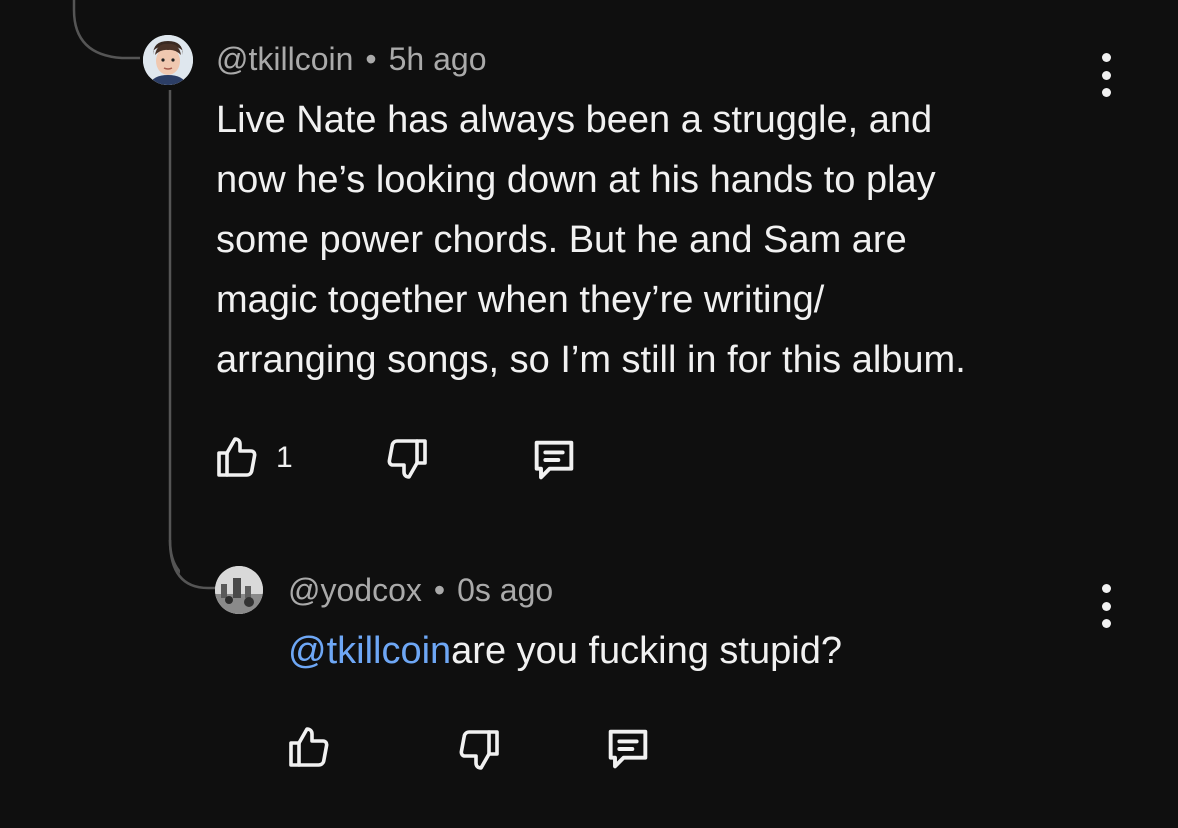 The image size is (1178, 828). I want to click on avatar-face-icon, so click(168, 60).